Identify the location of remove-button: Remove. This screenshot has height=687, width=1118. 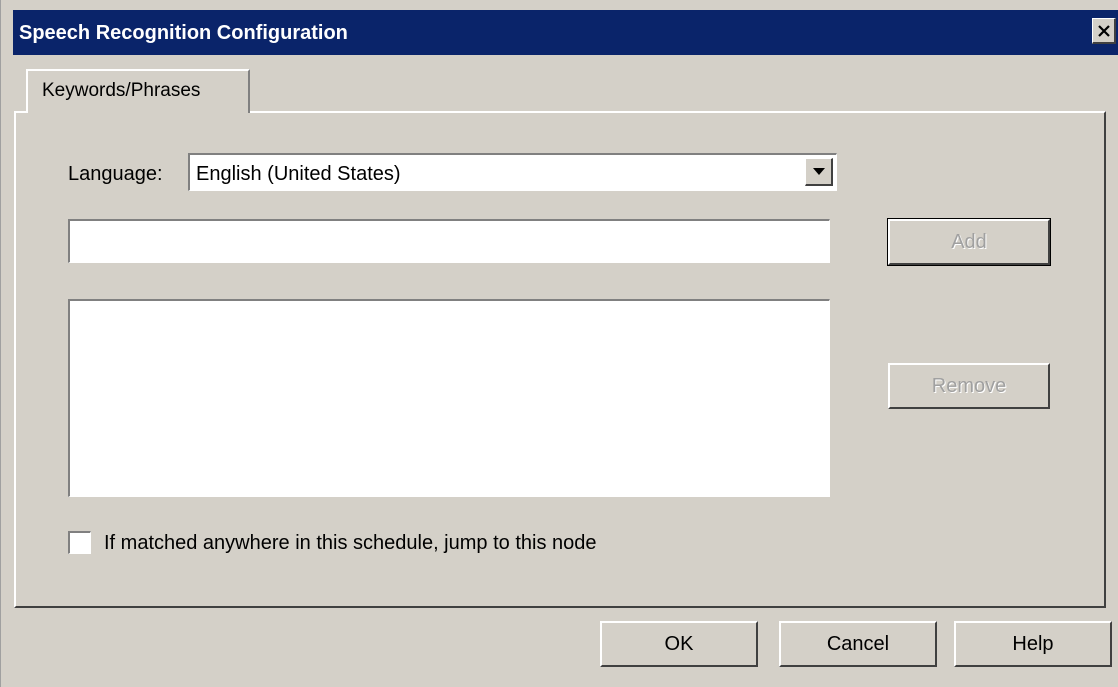
(969, 386).